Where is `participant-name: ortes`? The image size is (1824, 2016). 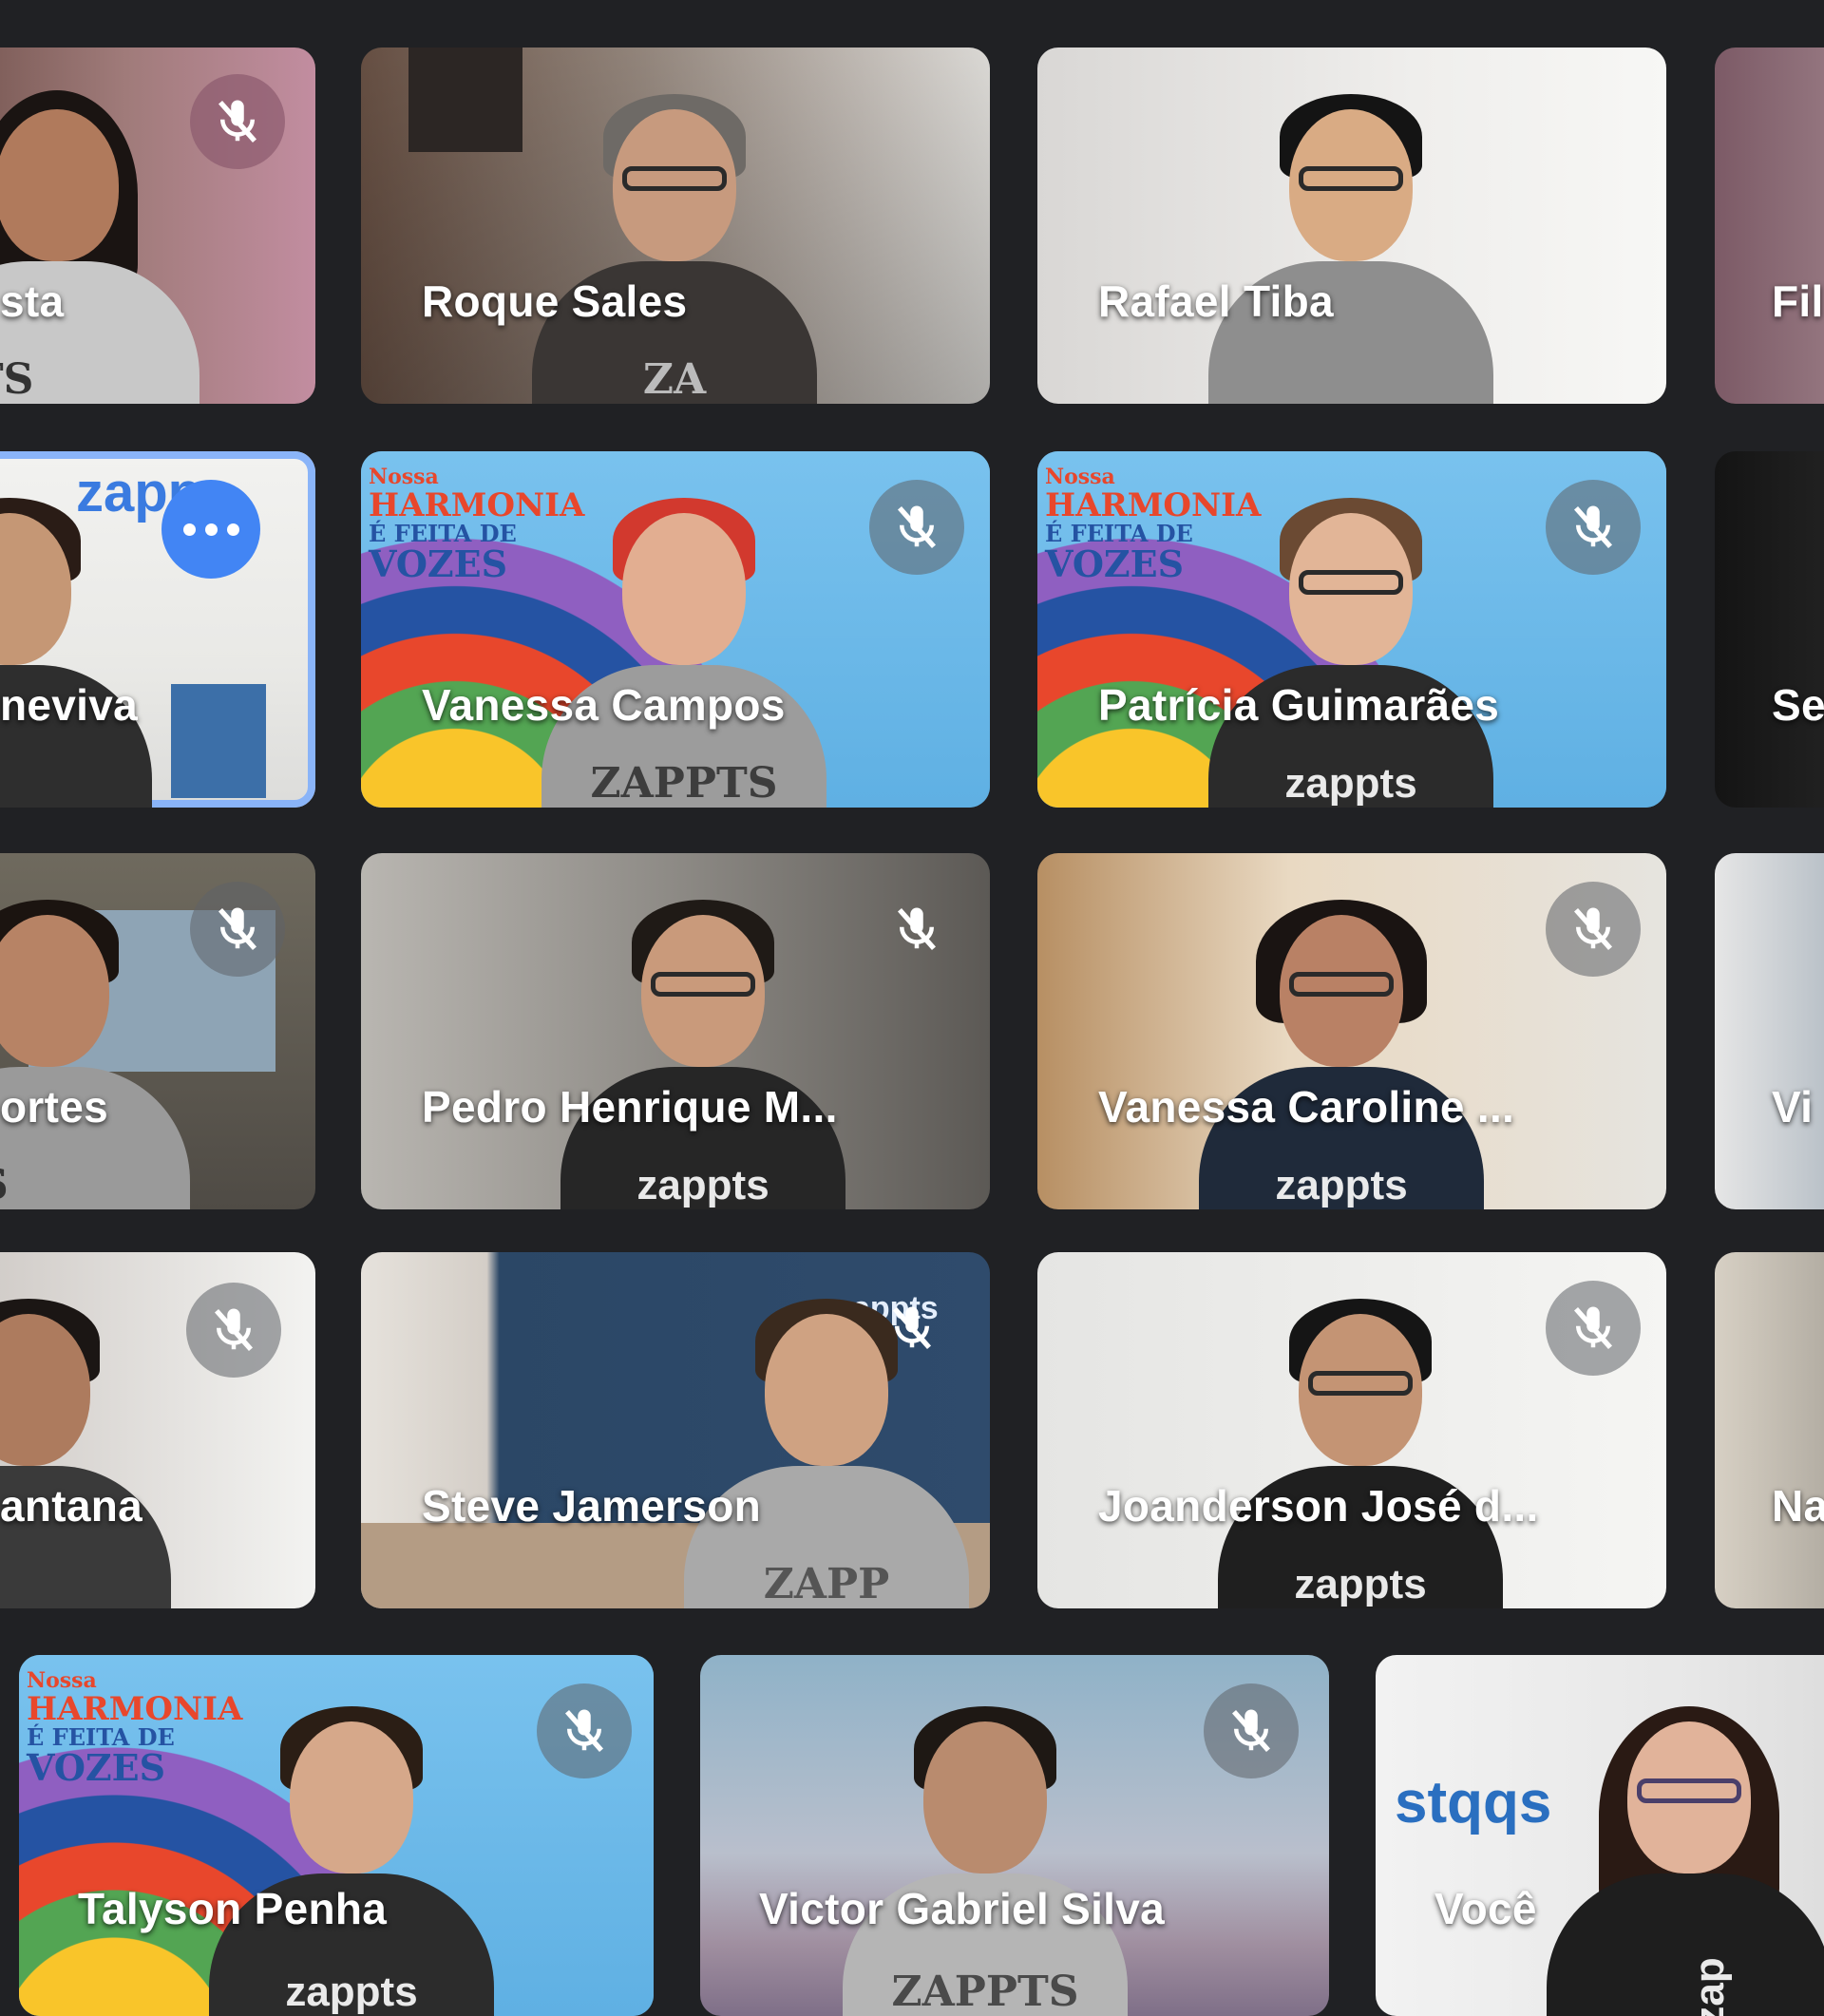 participant-name: ortes is located at coordinates (54, 1107).